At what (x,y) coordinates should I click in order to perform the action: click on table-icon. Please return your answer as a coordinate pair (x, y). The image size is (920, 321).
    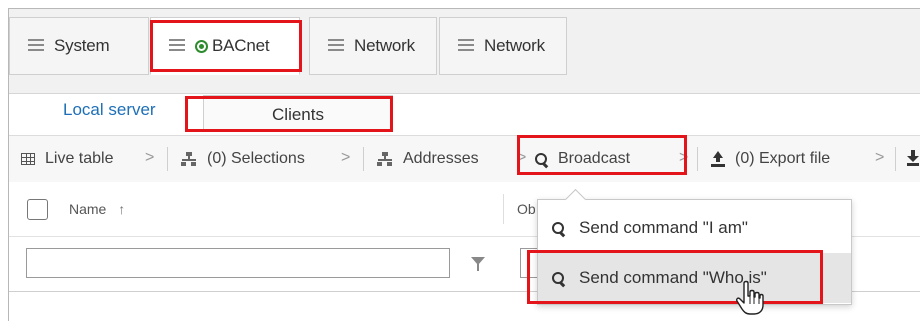
    Looking at the image, I should click on (28, 159).